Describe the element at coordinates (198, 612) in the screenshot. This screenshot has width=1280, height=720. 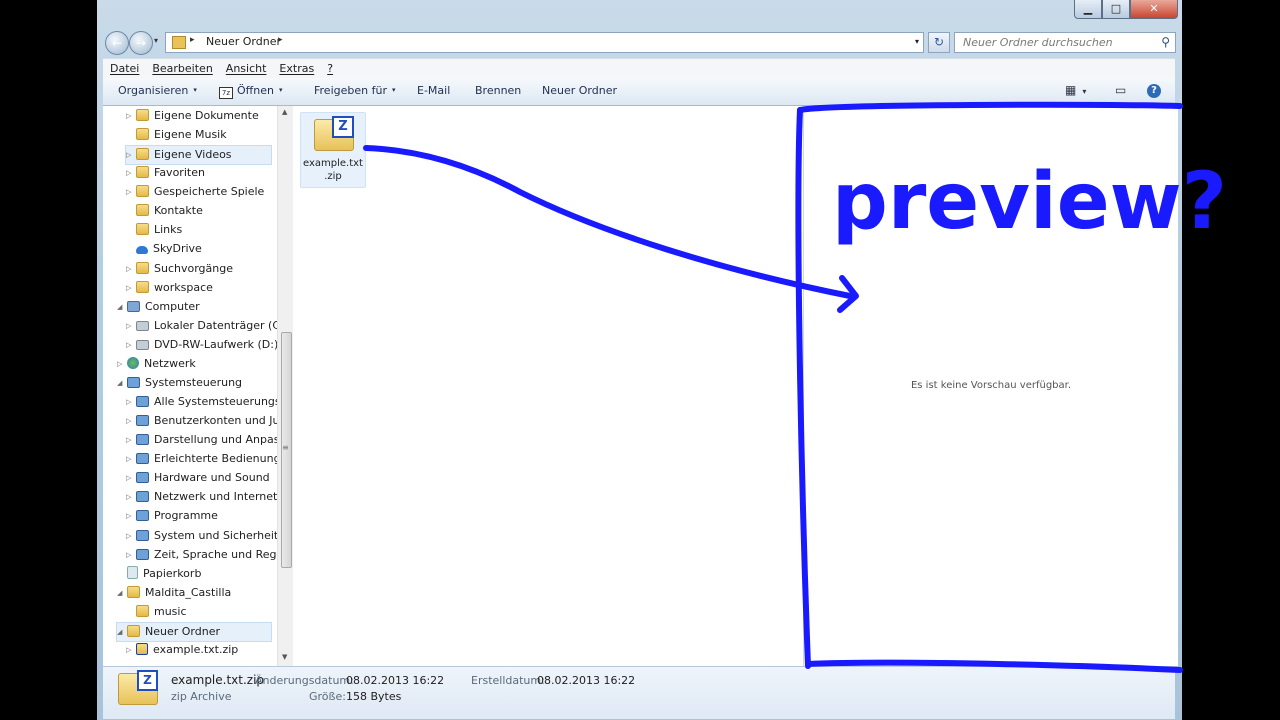
I see `nav-item: music` at that location.